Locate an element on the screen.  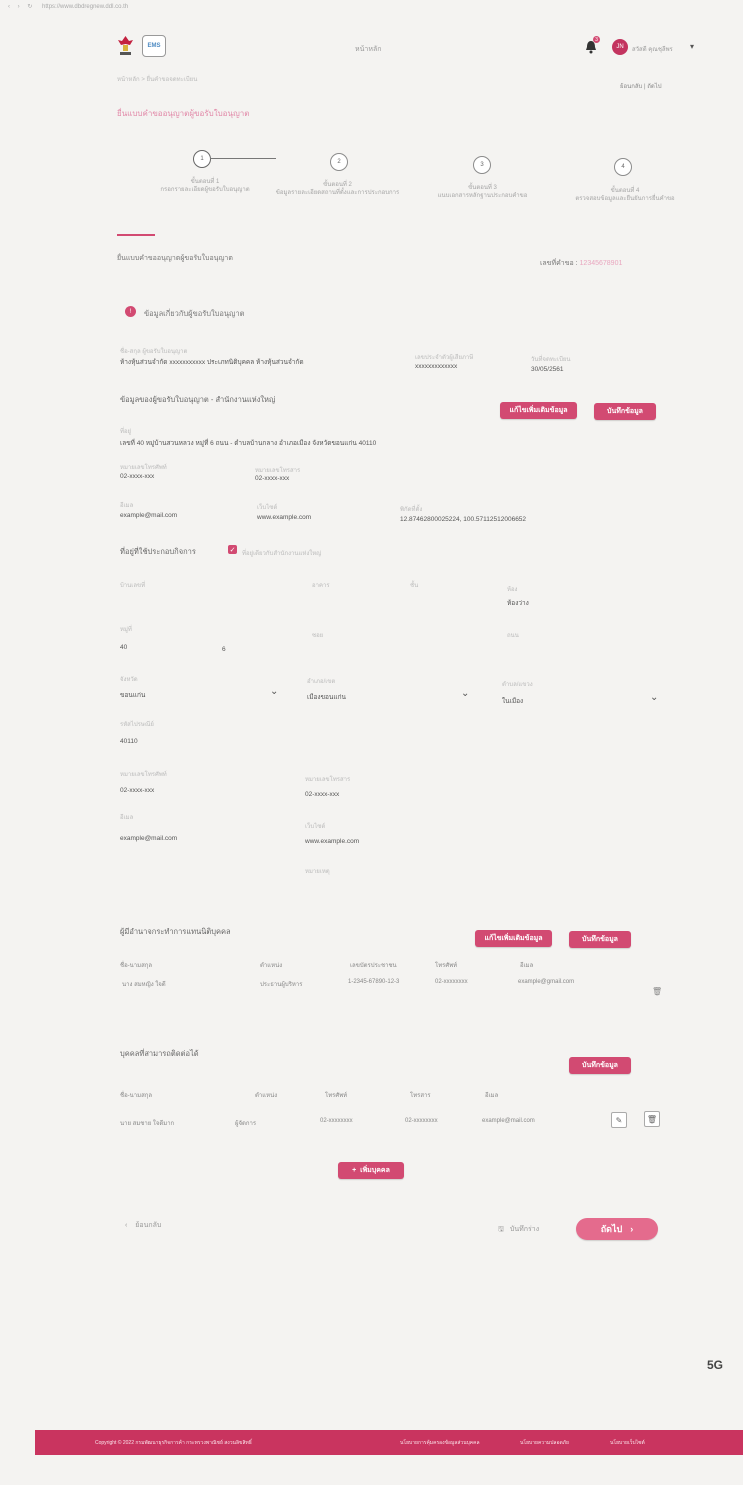
add-person-button: + เพิ่มบุคคล is located at coordinates (371, 1170).